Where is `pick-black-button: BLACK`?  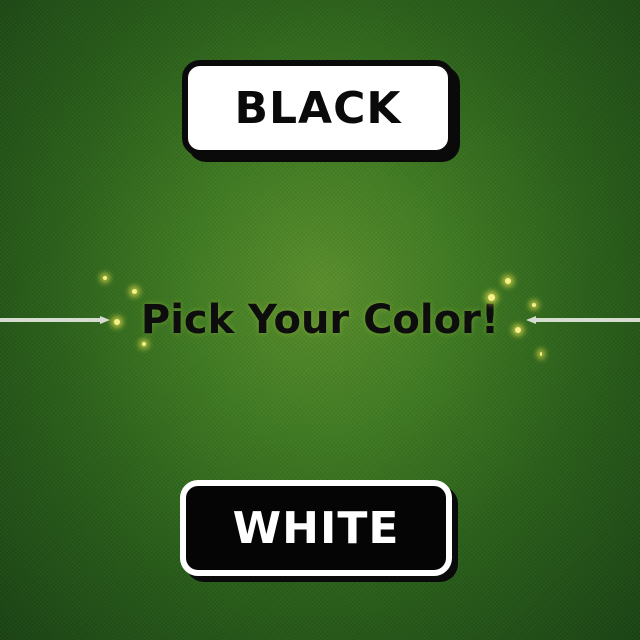
pick-black-button: BLACK is located at coordinates (318, 108).